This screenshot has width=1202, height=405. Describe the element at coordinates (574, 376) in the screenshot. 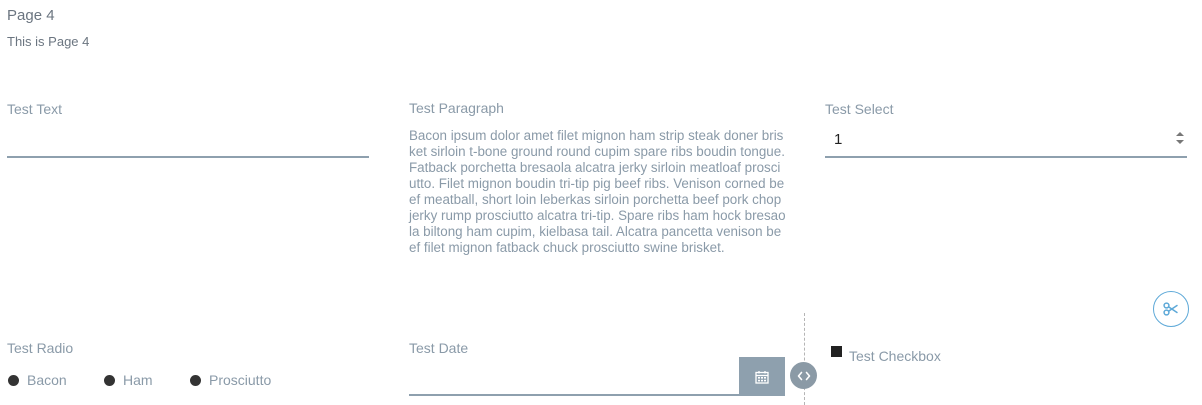

I see `date-input` at that location.